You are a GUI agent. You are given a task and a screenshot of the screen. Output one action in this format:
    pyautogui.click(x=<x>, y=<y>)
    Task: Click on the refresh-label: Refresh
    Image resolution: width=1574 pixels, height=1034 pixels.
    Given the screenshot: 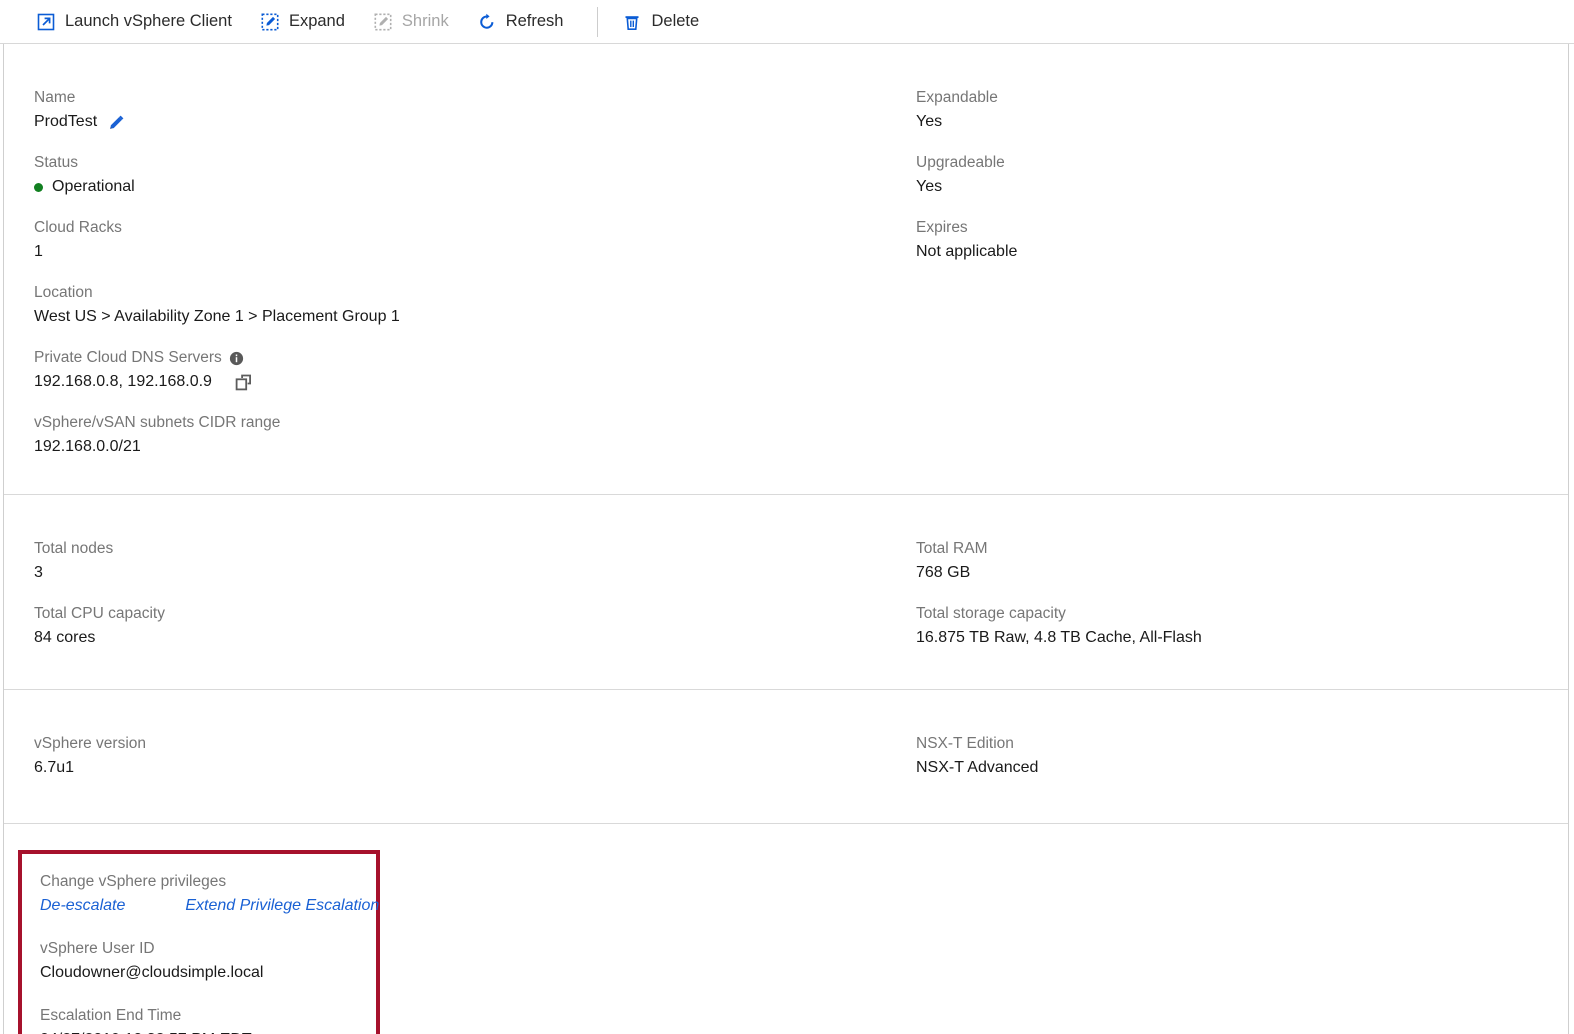 What is the action you would take?
    pyautogui.click(x=534, y=21)
    